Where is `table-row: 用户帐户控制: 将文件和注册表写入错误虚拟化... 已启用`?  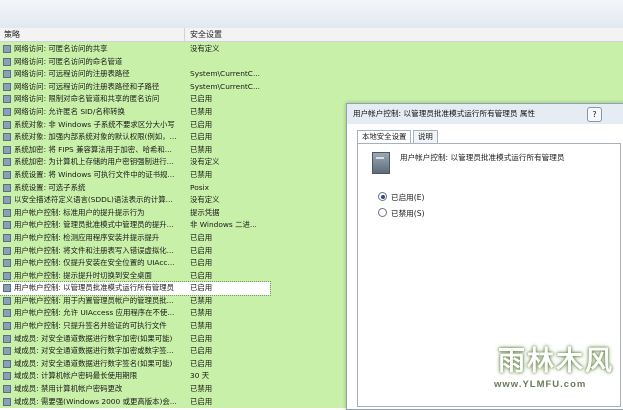 table-row: 用户帐户控制: 将文件和注册表写入错误虚拟化... 已启用 is located at coordinates (135, 251).